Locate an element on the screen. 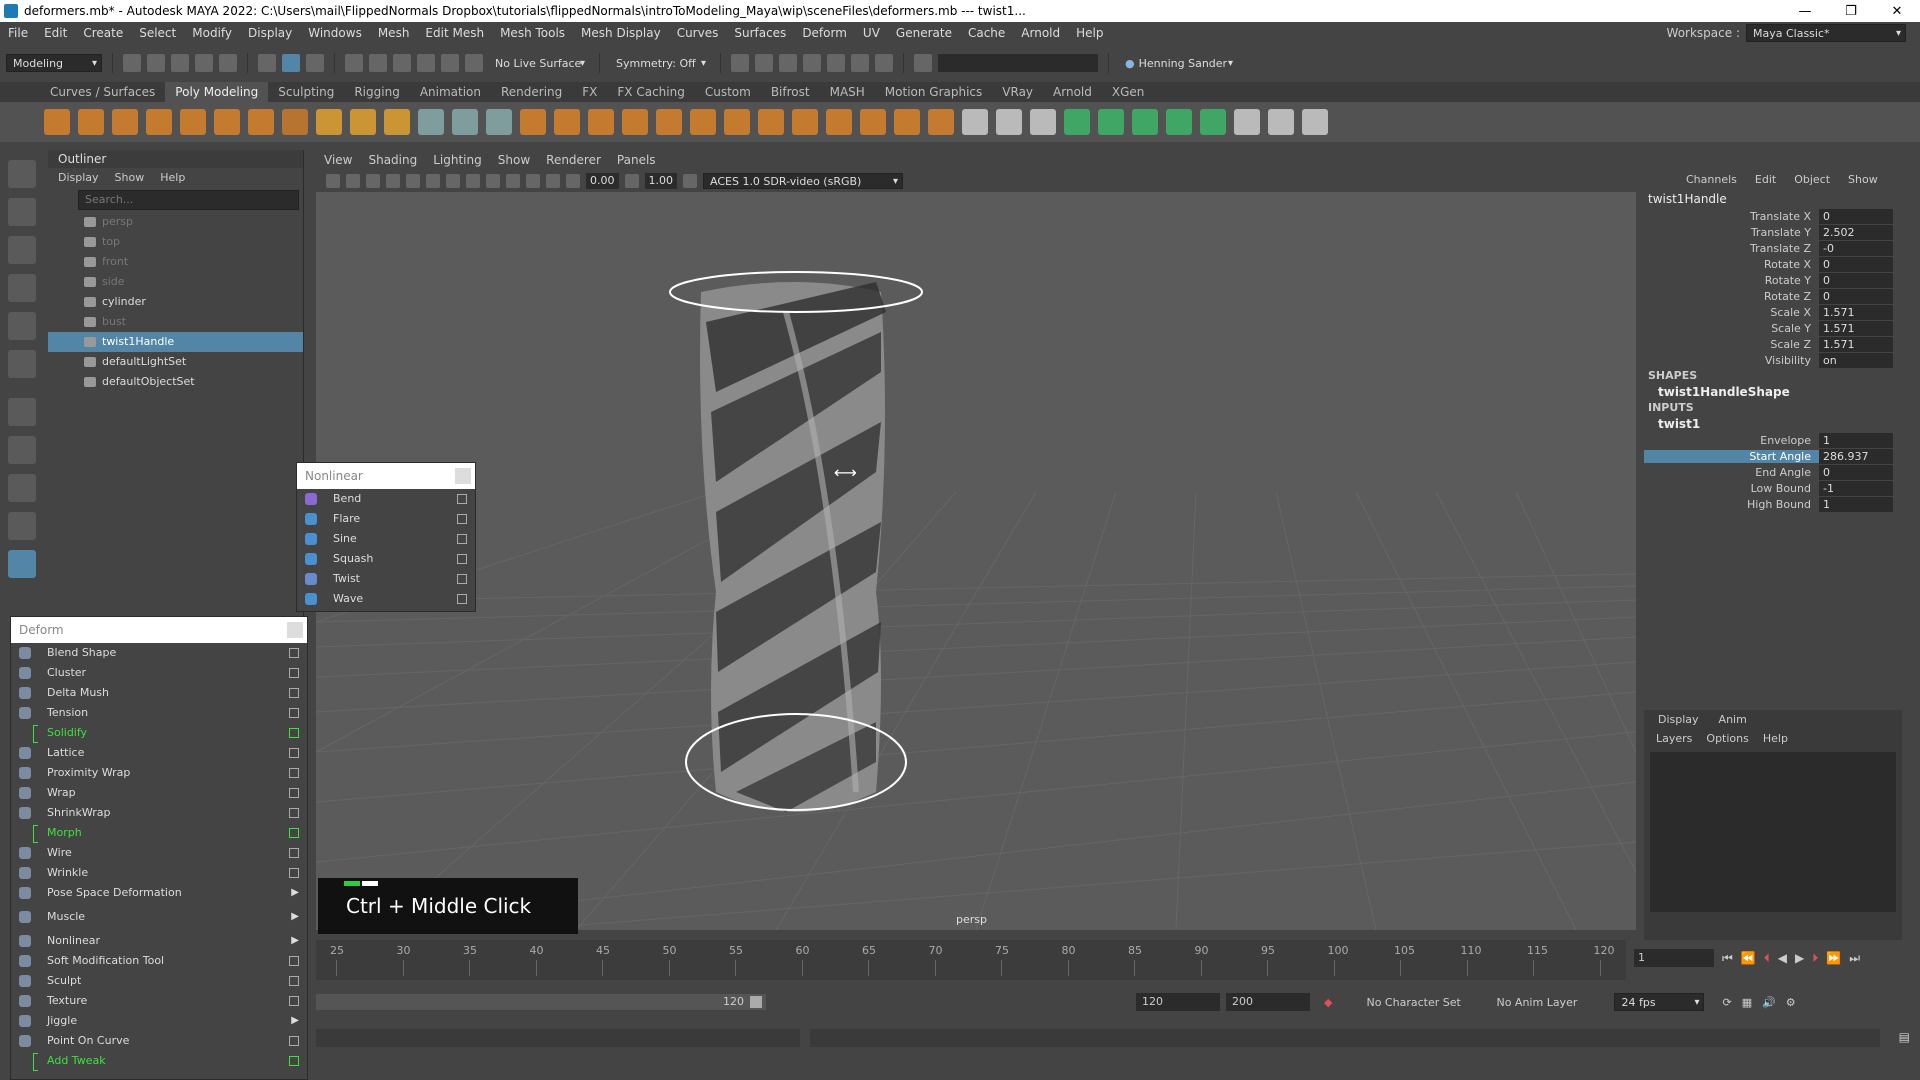 Image resolution: width=1920 pixels, height=1080 pixels. play-backward-icon: ◀ is located at coordinates (1782, 958).